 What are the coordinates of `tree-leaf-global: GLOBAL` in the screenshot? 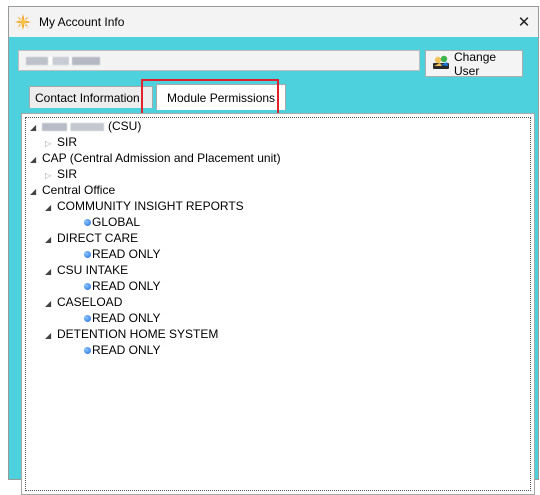 It's located at (112, 222).